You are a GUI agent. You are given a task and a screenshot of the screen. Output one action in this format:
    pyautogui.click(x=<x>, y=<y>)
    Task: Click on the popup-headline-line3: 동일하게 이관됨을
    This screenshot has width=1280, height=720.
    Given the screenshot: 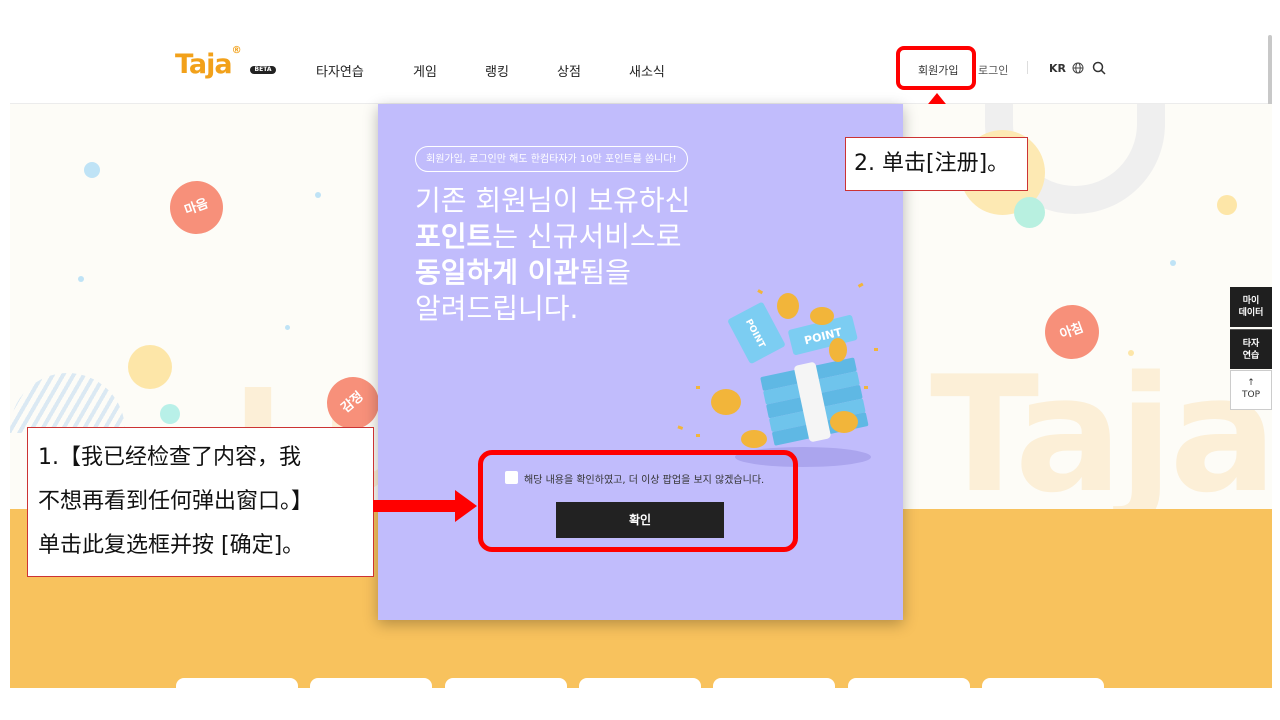 What is the action you would take?
    pyautogui.click(x=523, y=272)
    